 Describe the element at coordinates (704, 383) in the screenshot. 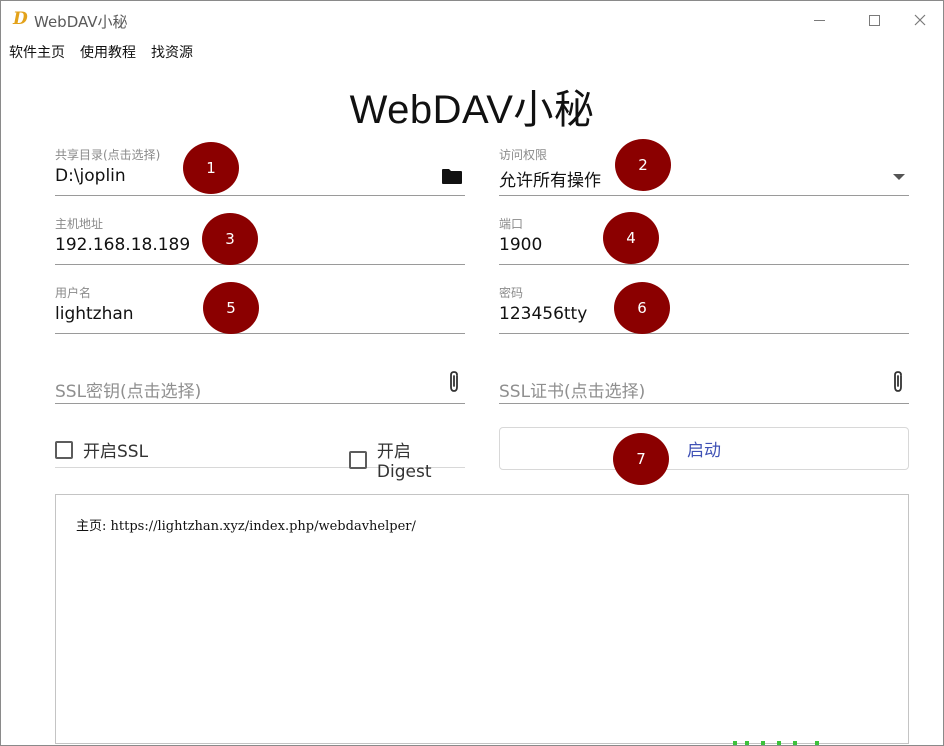

I see `ssl-cert-field: SSL证书(点击选择)` at that location.